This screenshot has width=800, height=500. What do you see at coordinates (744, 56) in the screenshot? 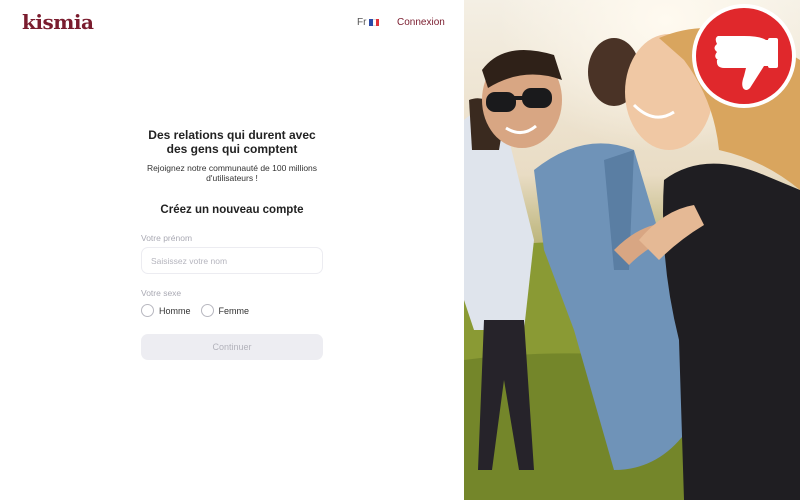
I see `thumbs-down-icon` at bounding box center [744, 56].